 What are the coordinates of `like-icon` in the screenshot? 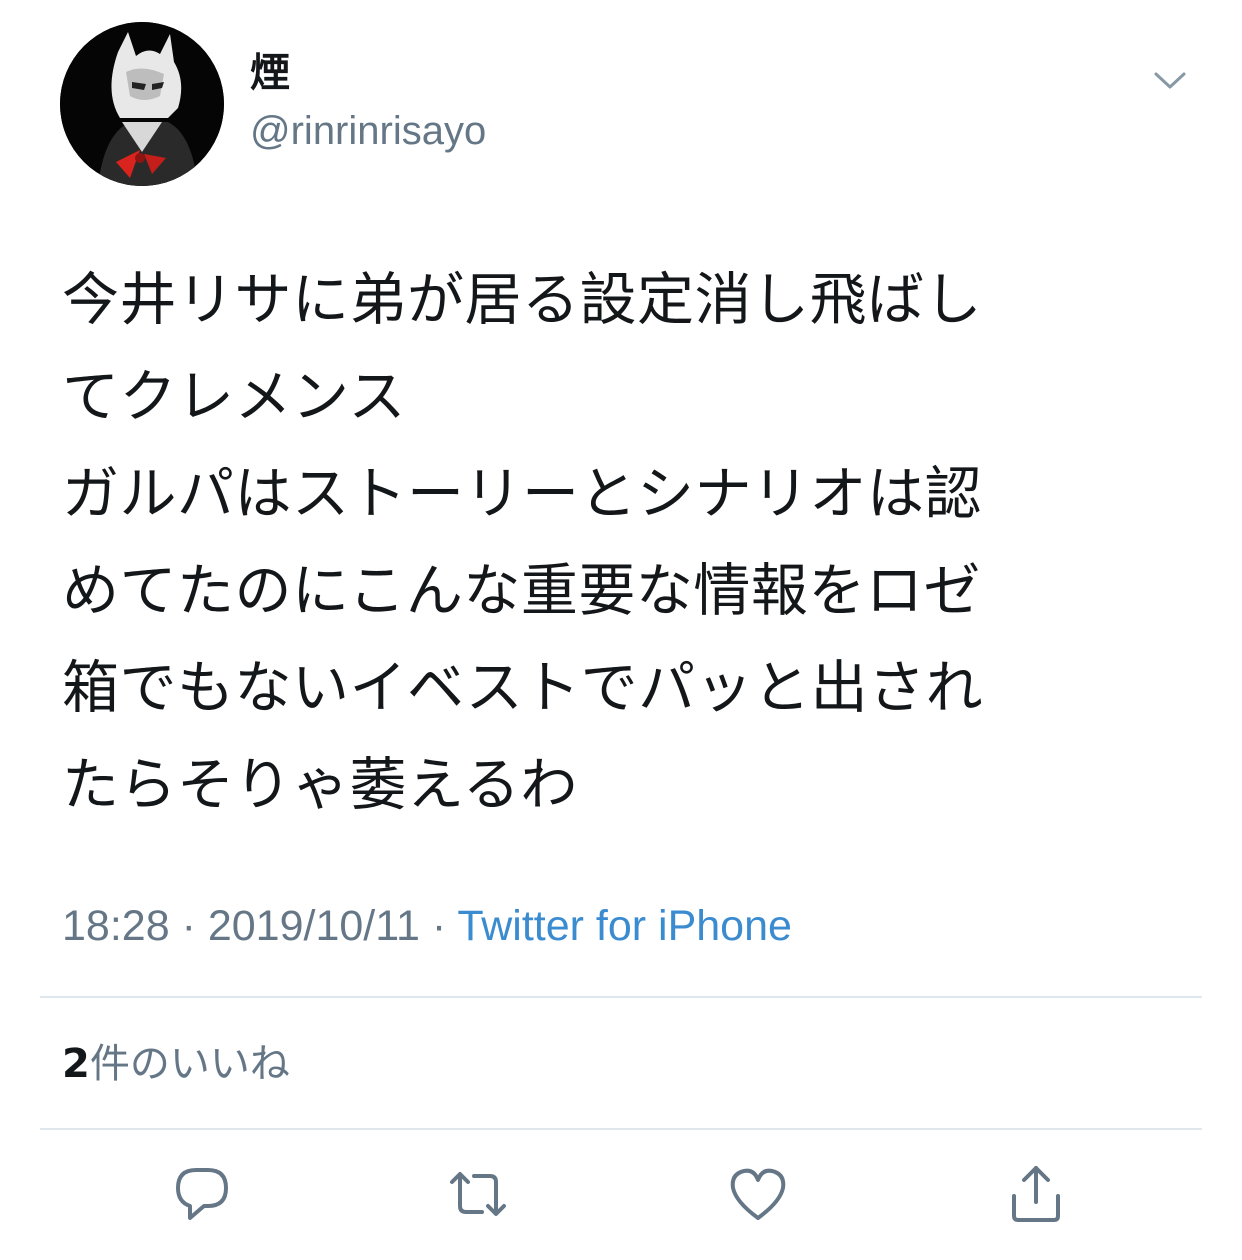 It's located at (758, 1194).